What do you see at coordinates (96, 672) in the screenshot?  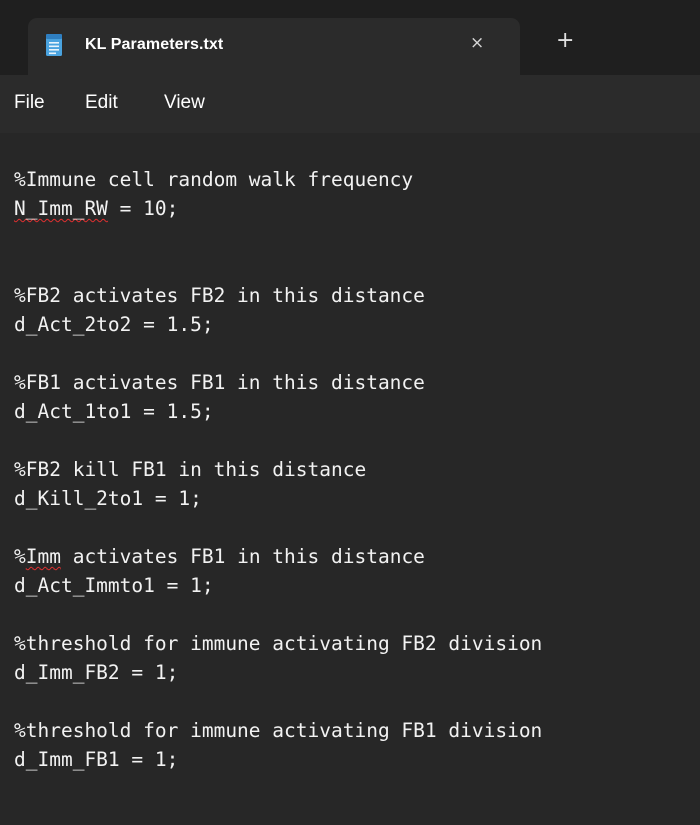 I see `text-line: d_Imm_FB2 = 1;` at bounding box center [96, 672].